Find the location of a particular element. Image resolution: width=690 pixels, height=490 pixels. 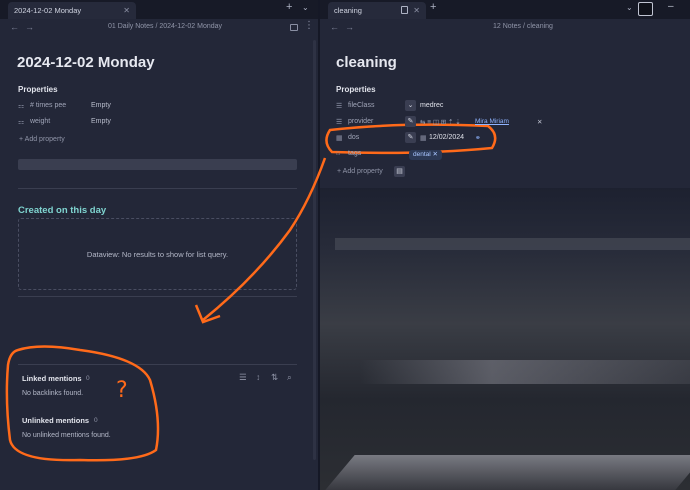

tab-label: 2024-12-02 Monday is located at coordinates (48, 10).